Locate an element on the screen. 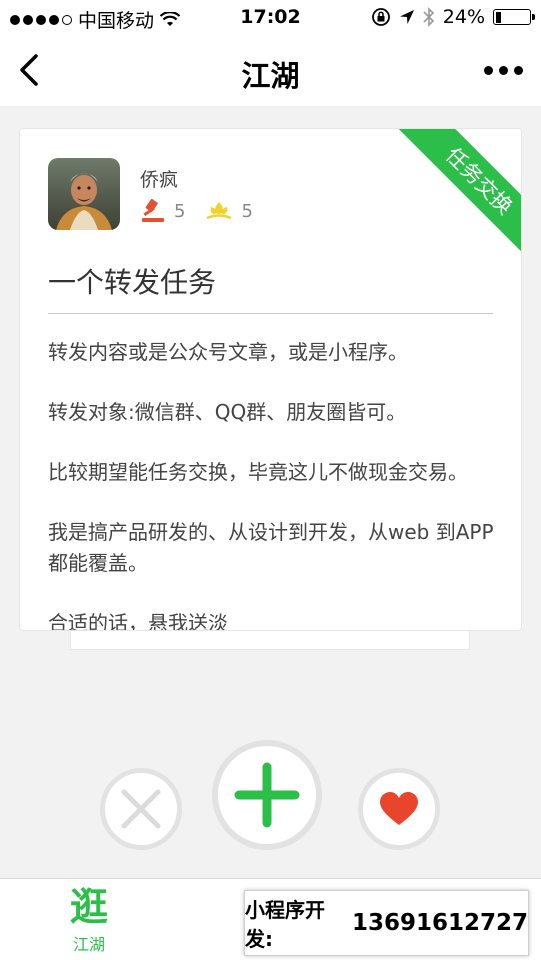 This screenshot has height=960, width=541. tab-jianghu-label: 江湖 is located at coordinates (88, 944).